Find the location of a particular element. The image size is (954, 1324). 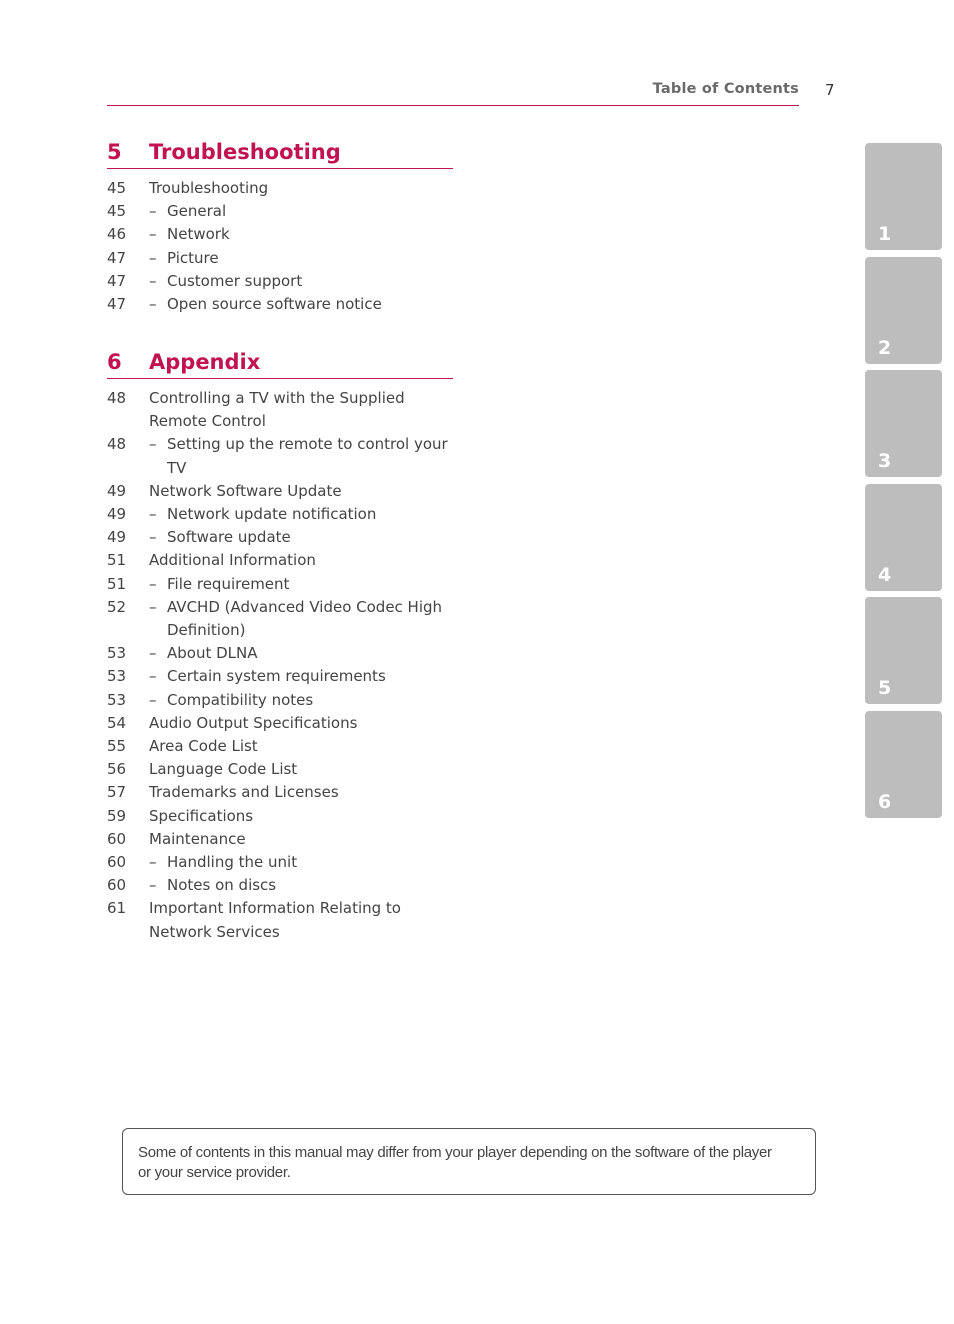

toc-entry-label: Certain system requirements is located at coordinates (276, 676).